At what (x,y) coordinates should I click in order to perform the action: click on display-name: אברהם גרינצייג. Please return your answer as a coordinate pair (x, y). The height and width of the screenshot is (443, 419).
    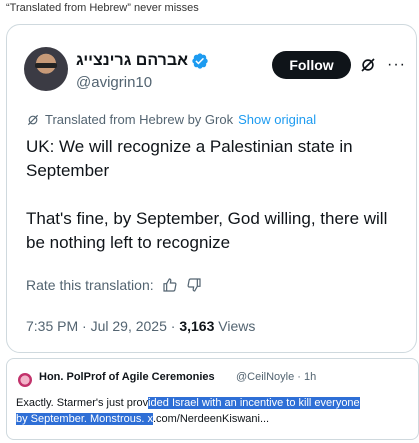
    Looking at the image, I should click on (132, 61).